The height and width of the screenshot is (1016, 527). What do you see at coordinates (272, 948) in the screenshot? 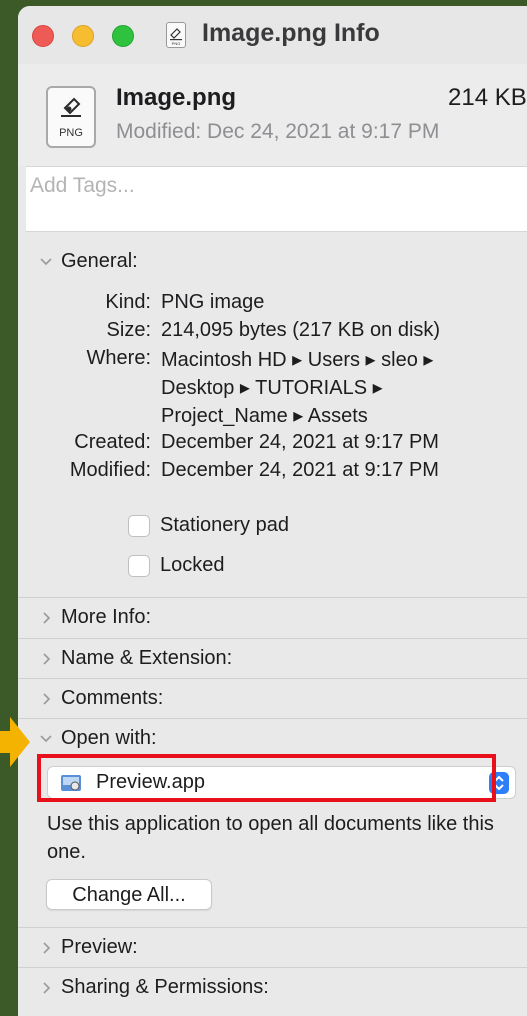
I see `section-preview: Preview:` at bounding box center [272, 948].